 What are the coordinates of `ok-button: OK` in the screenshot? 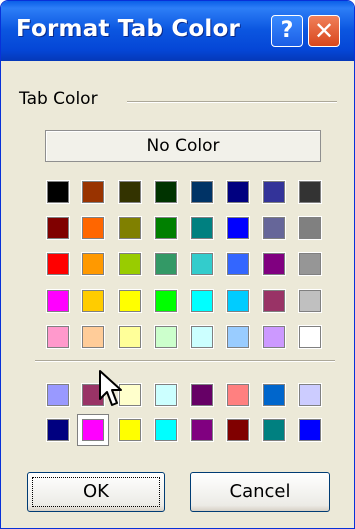 It's located at (96, 492).